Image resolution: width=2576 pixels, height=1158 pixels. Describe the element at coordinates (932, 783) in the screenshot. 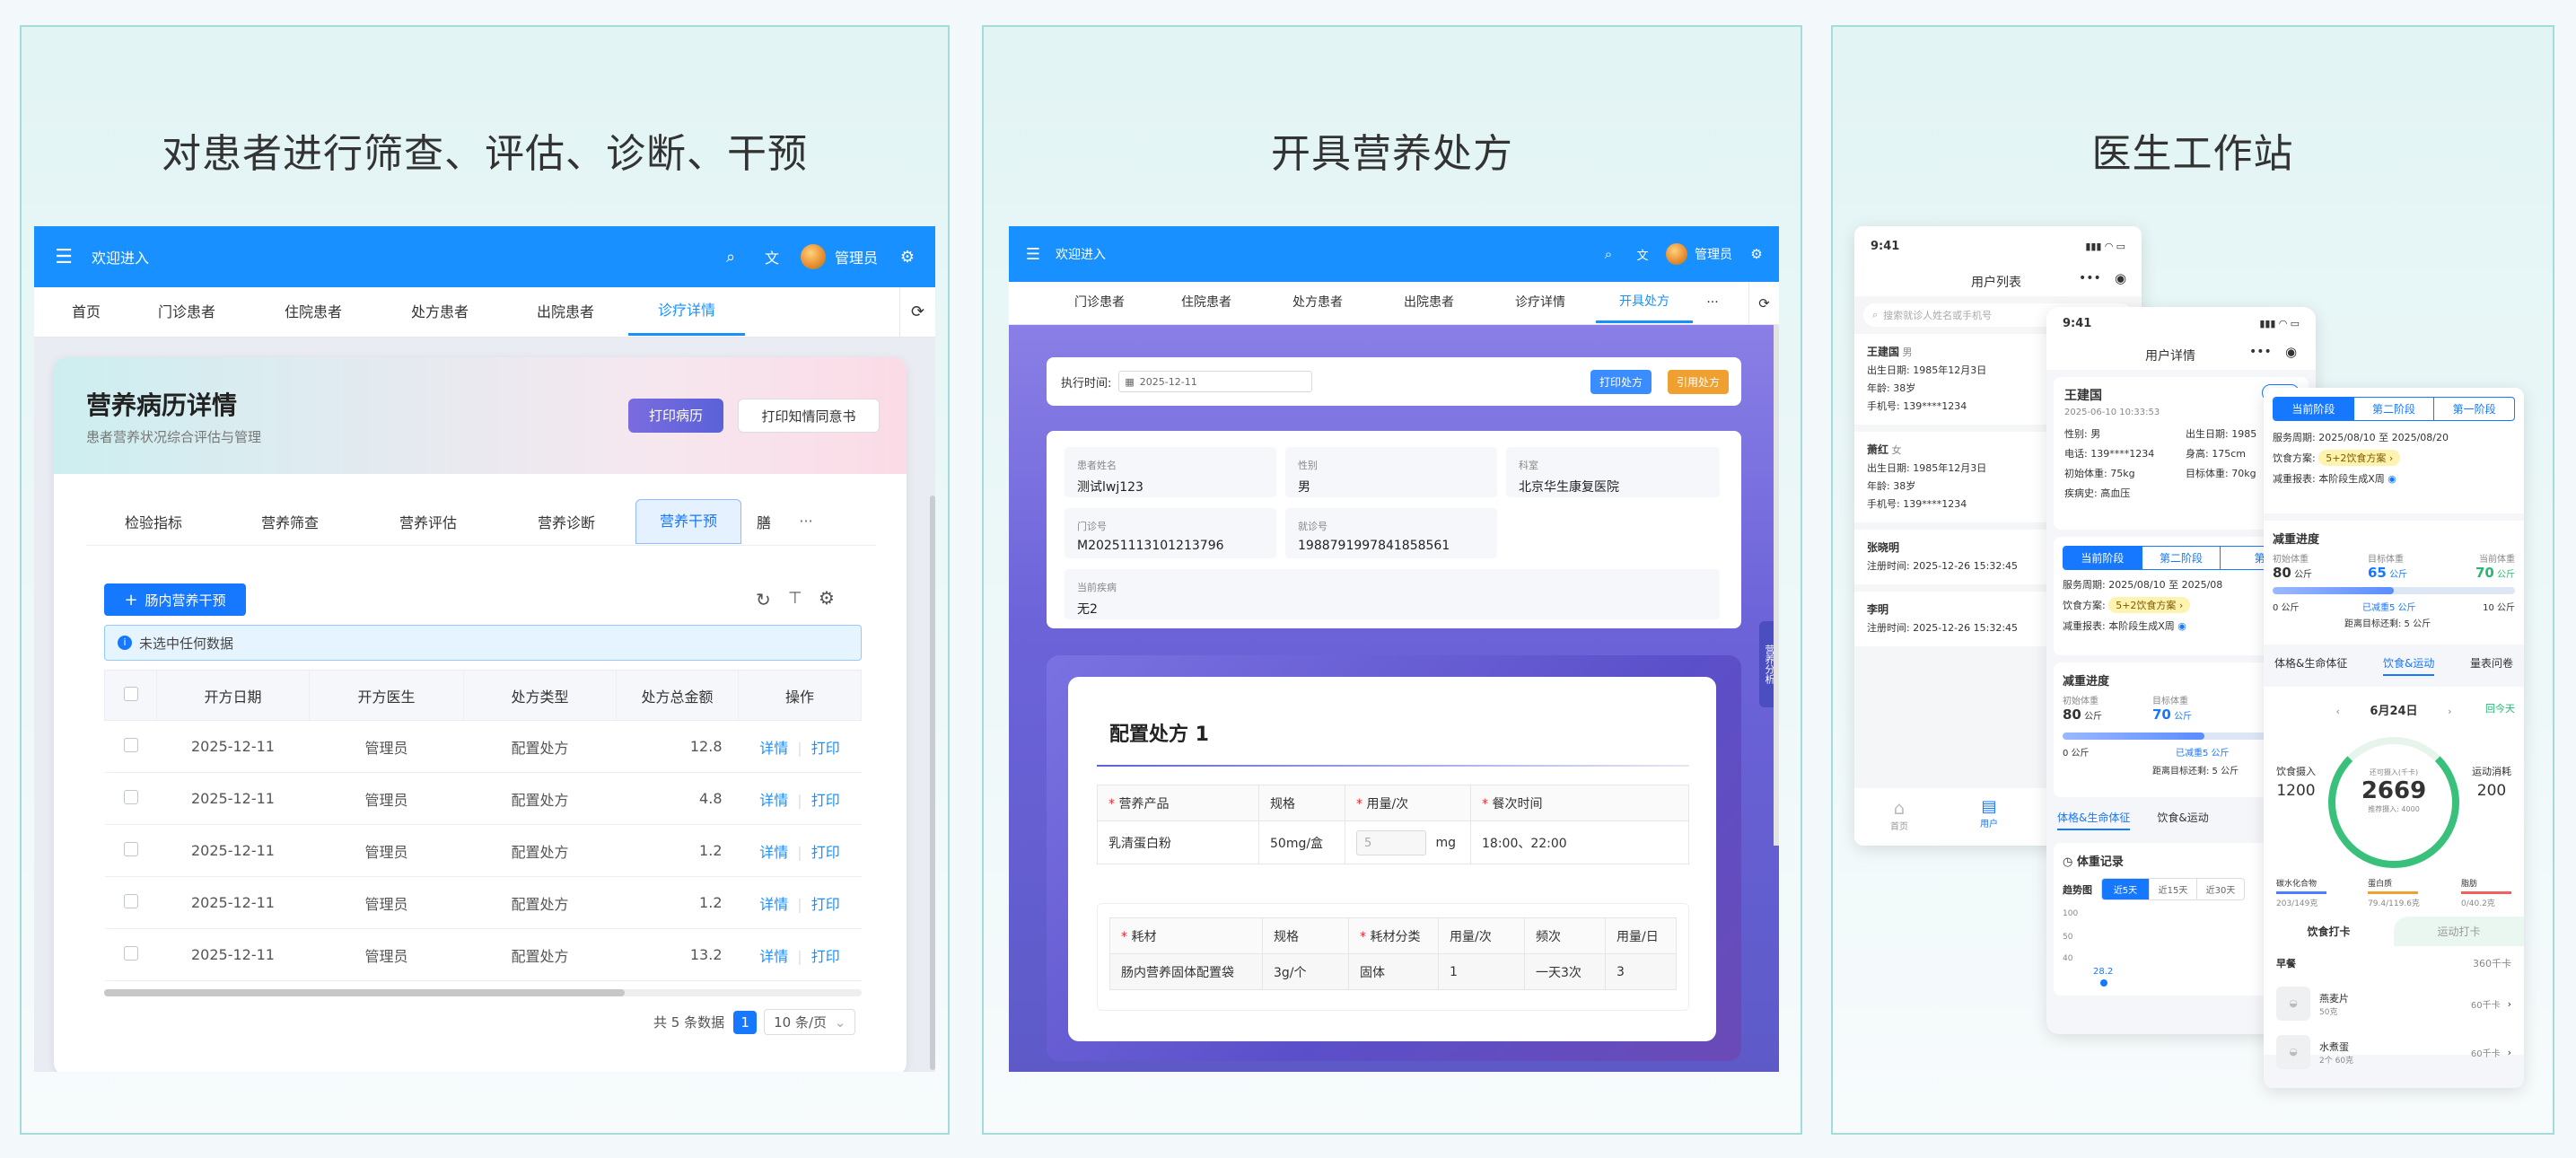

I see `page-scrollbar` at that location.